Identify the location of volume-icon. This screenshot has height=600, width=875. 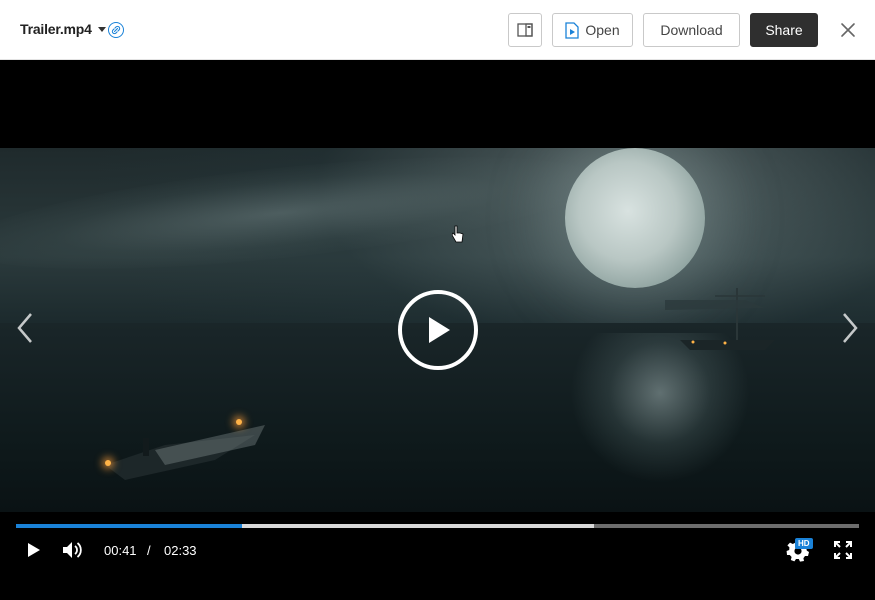
(72, 550).